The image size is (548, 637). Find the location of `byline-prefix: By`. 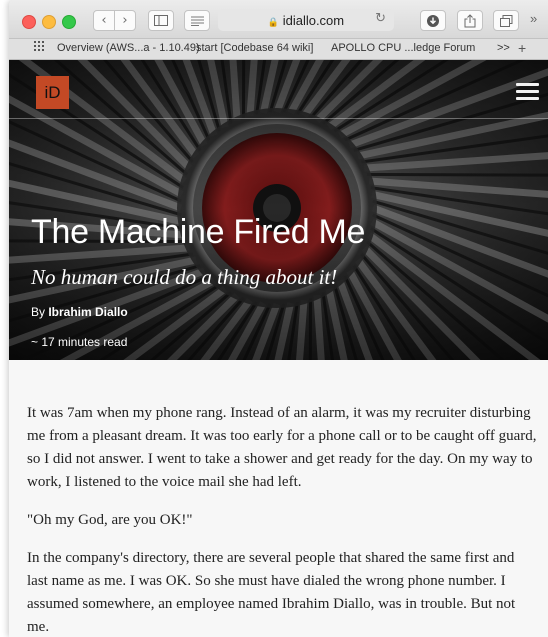

byline-prefix: By is located at coordinates (40, 312).